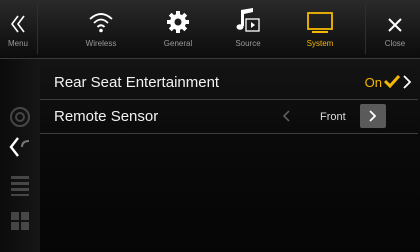 Image resolution: width=420 pixels, height=252 pixels. I want to click on remote-sensor-row: Remote Sensor Front, so click(229, 117).